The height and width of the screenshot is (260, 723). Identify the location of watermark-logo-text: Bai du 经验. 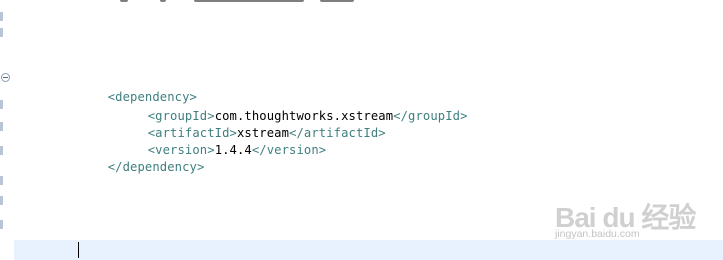
(625, 217).